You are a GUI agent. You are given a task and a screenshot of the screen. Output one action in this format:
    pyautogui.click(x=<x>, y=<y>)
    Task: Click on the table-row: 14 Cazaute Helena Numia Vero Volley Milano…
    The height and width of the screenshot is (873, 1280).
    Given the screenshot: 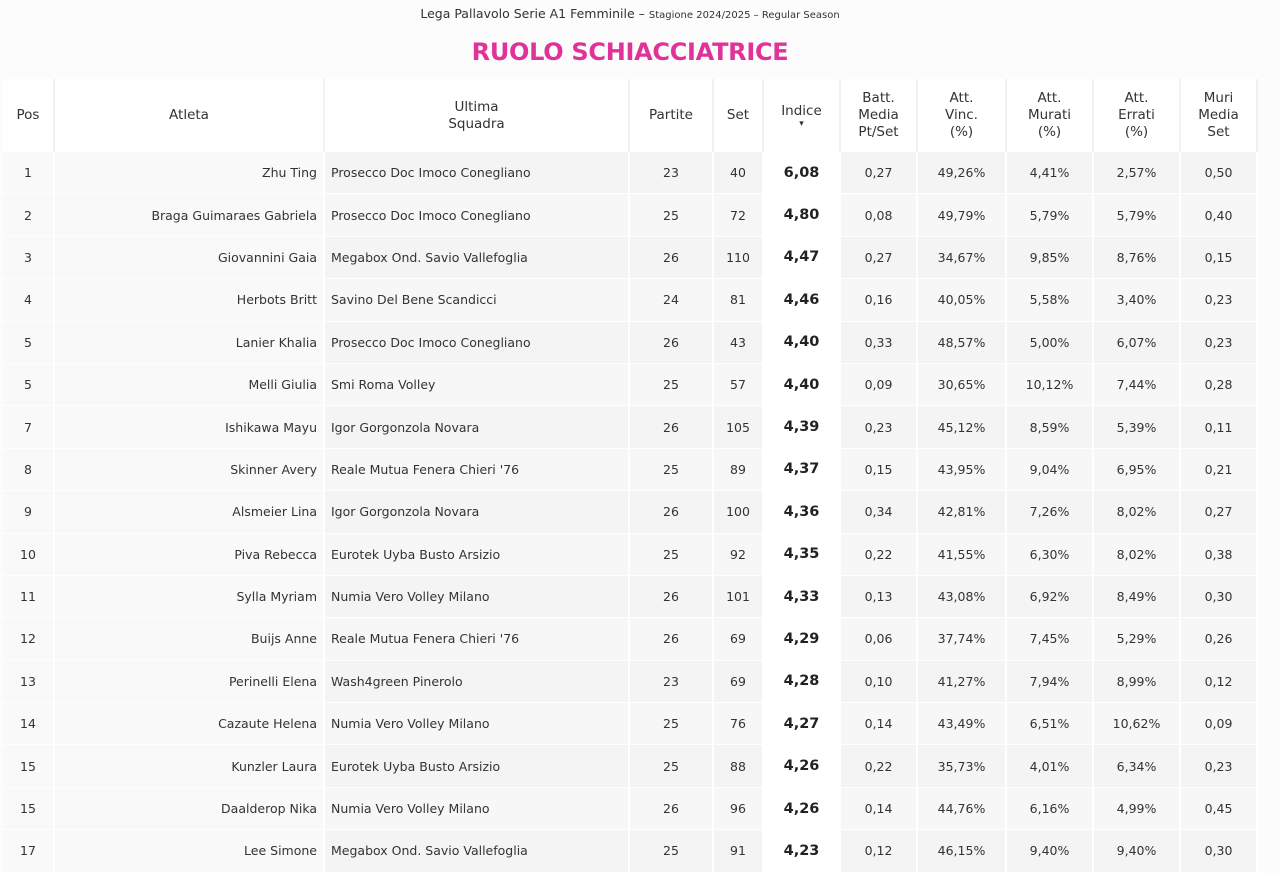 What is the action you would take?
    pyautogui.click(x=630, y=724)
    